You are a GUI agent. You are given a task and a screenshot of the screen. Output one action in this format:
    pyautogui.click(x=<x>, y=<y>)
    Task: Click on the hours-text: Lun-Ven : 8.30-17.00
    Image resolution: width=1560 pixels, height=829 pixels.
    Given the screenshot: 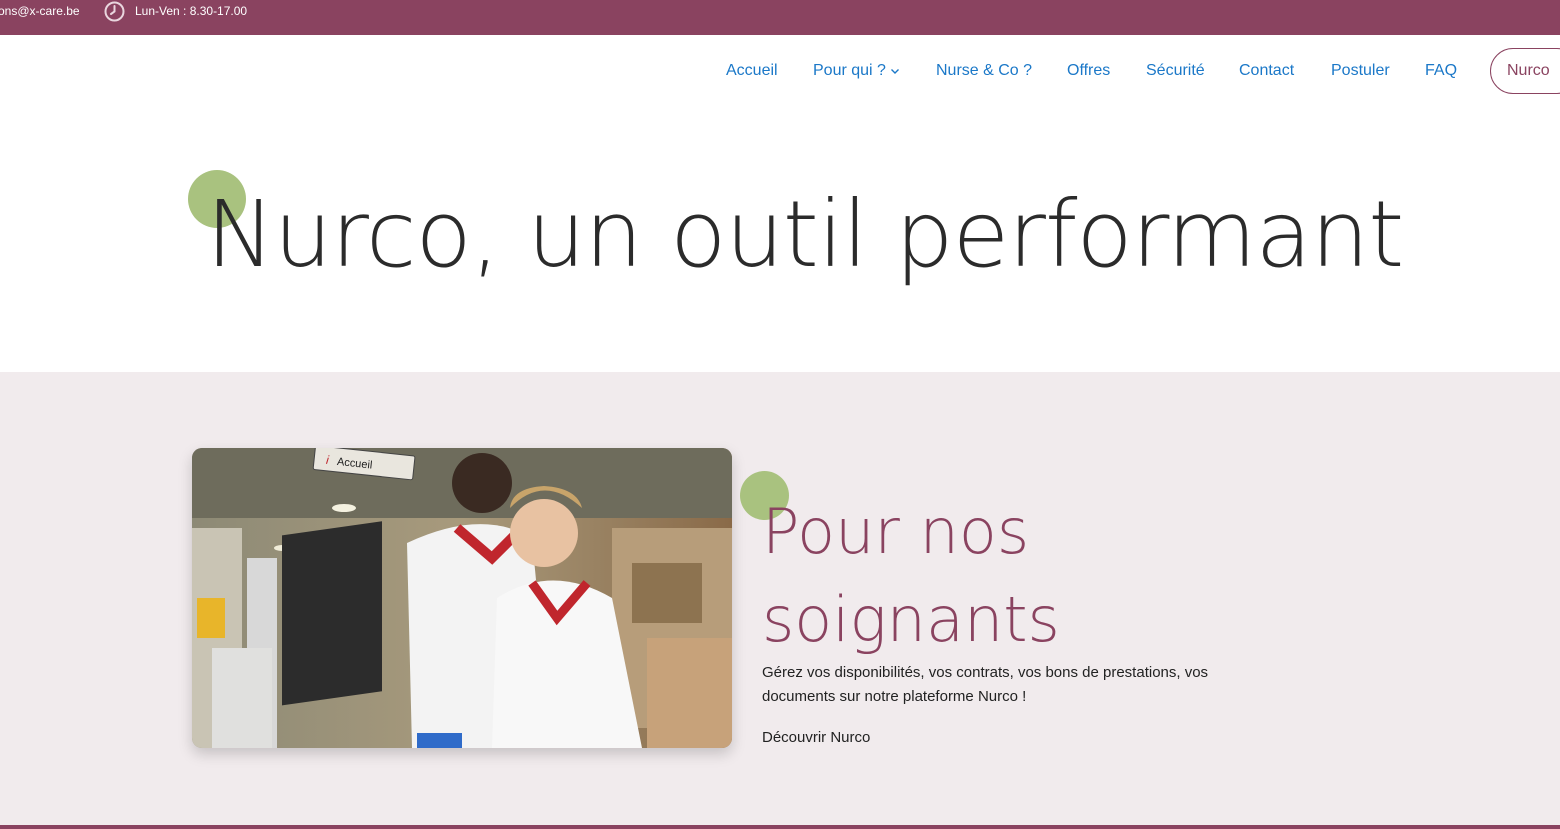 What is the action you would take?
    pyautogui.click(x=191, y=11)
    